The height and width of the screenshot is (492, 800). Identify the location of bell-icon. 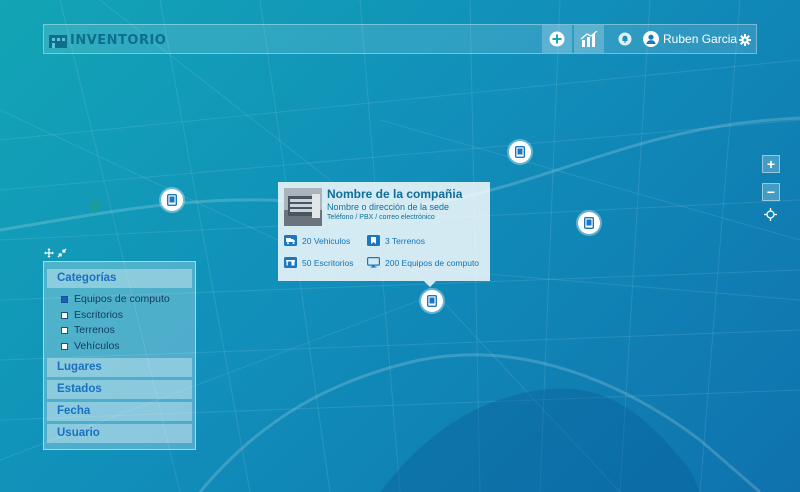
(625, 39).